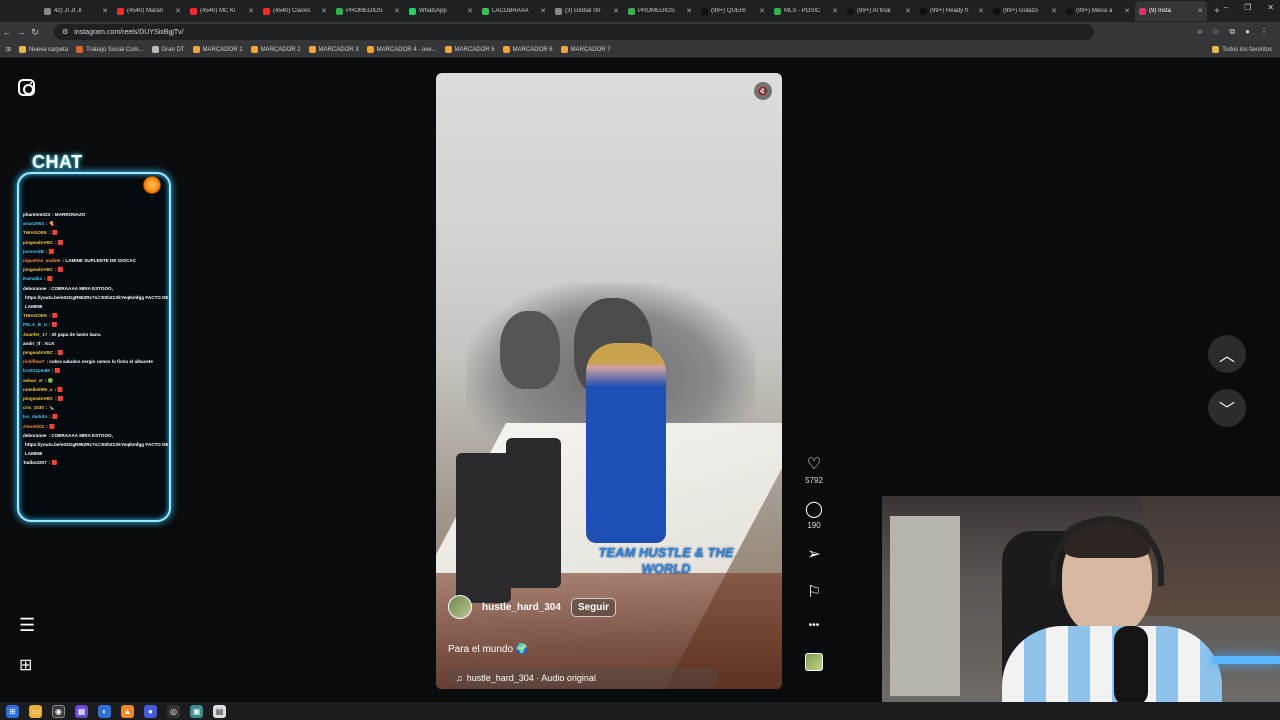  I want to click on webcam-overlay, so click(1081, 599).